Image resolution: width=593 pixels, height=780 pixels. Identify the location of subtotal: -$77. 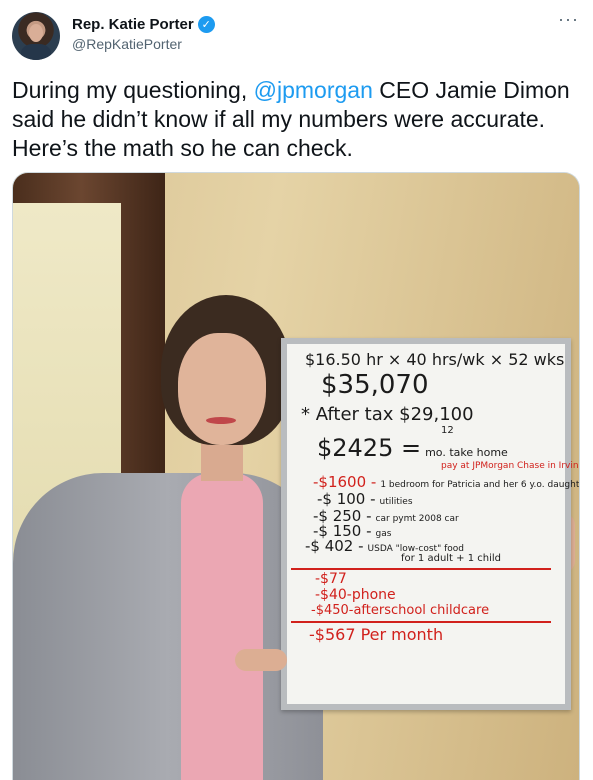
(331, 579).